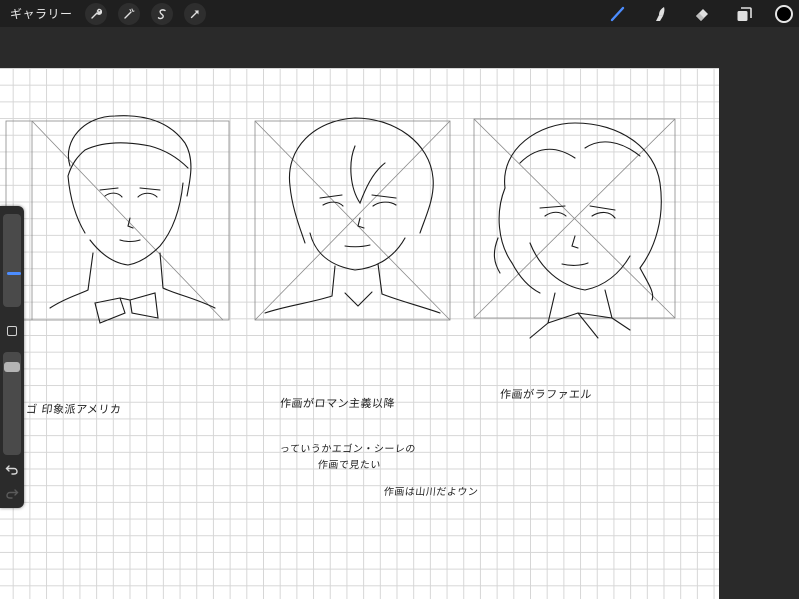 The image size is (799, 599). What do you see at coordinates (74, 409) in the screenshot?
I see `note-1: ゴ 印象派アメリカ` at bounding box center [74, 409].